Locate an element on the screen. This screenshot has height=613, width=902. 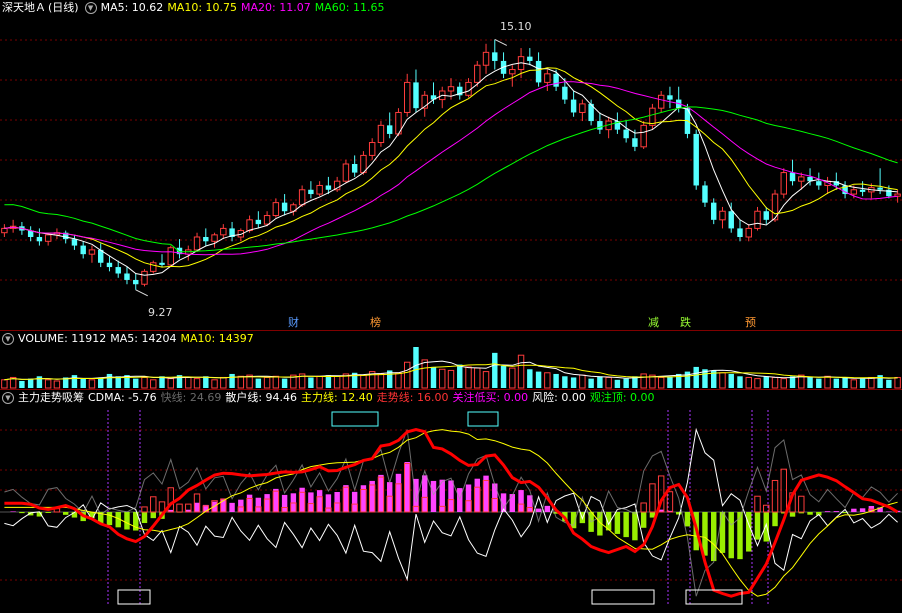
event-marker-drop: 跌 is located at coordinates (685, 322).